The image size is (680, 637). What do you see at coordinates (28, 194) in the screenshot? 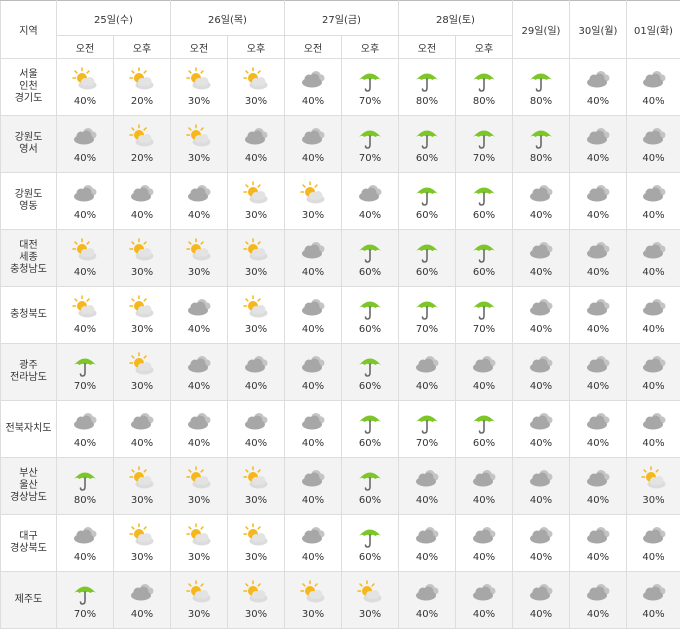
I see `region-name-line: 강원도` at bounding box center [28, 194].